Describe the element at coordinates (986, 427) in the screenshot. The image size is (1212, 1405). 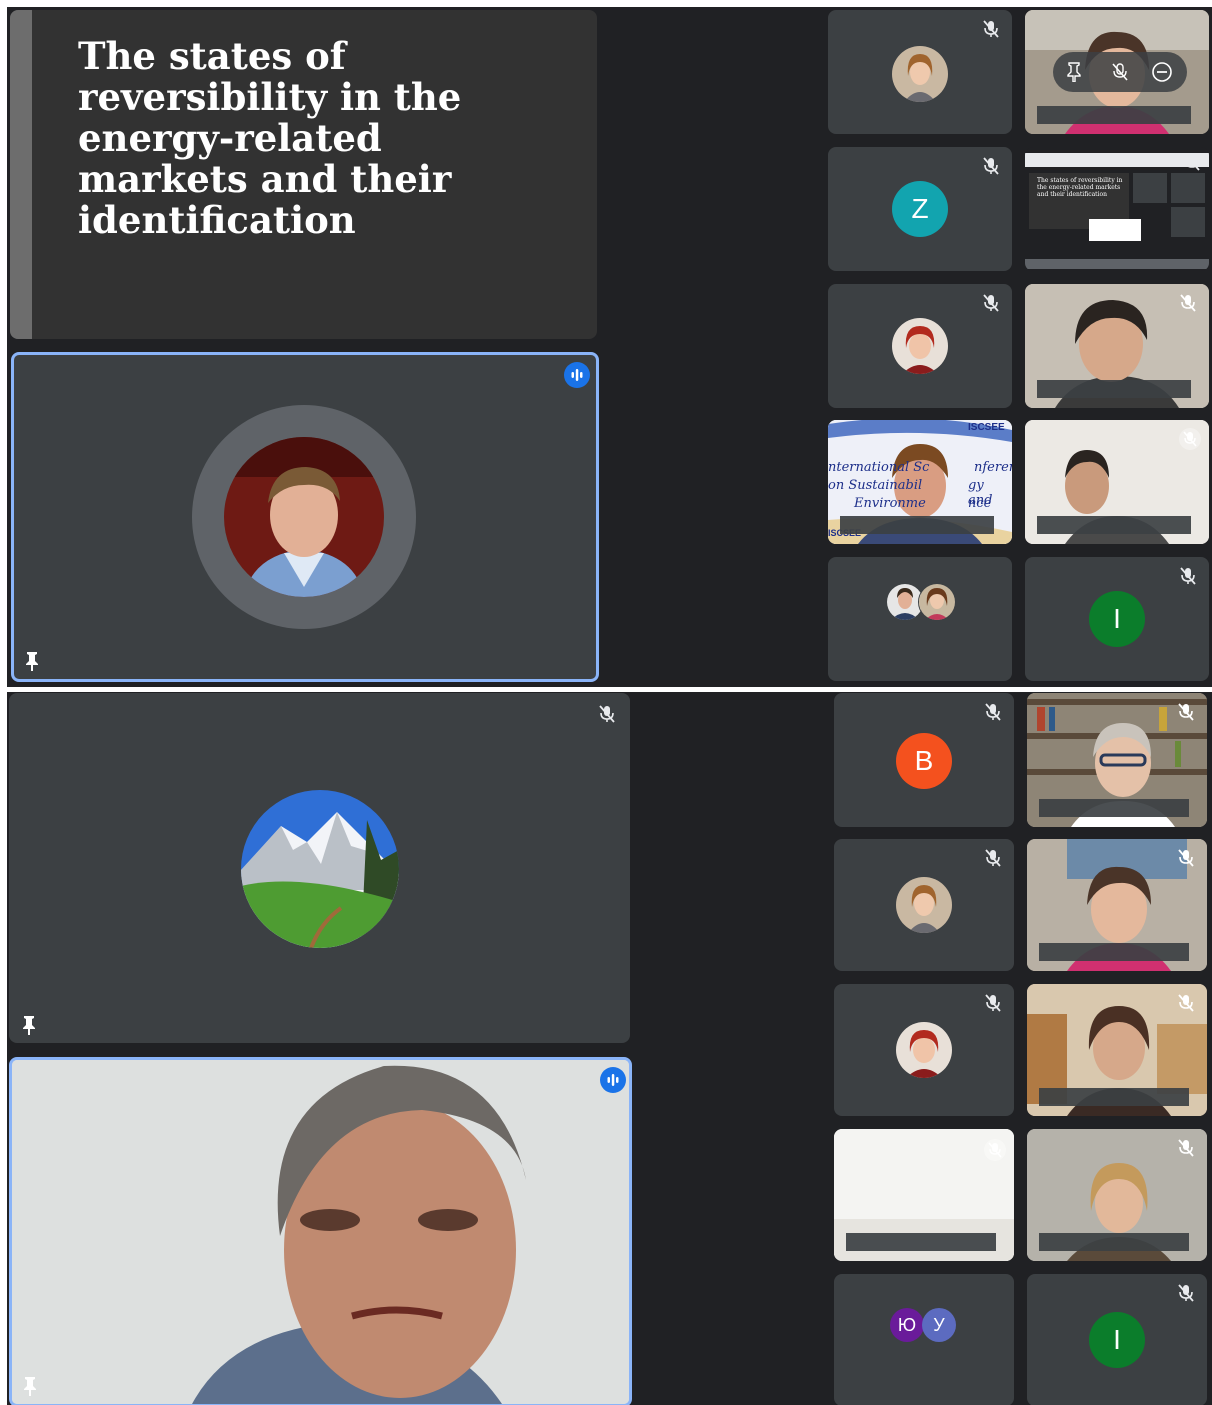
I see `banner-logo: ISCSEE` at that location.